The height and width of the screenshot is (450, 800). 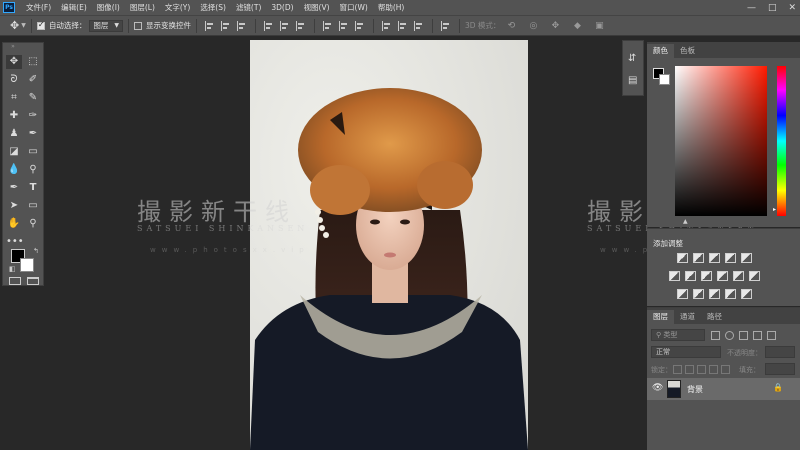 I want to click on eye-icon: 👁, so click(x=657, y=388).